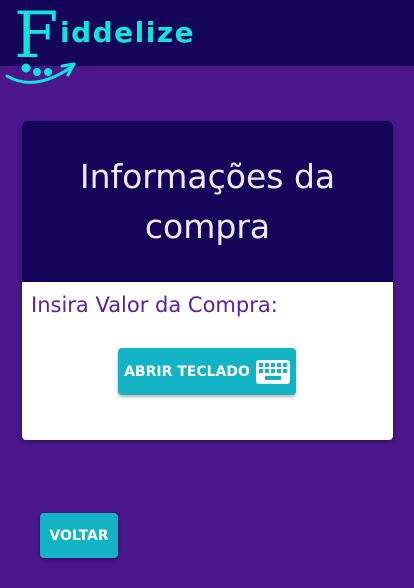 The image size is (414, 588). Describe the element at coordinates (154, 305) in the screenshot. I see `purchase-value-label: Insira Valor da Compra:` at that location.